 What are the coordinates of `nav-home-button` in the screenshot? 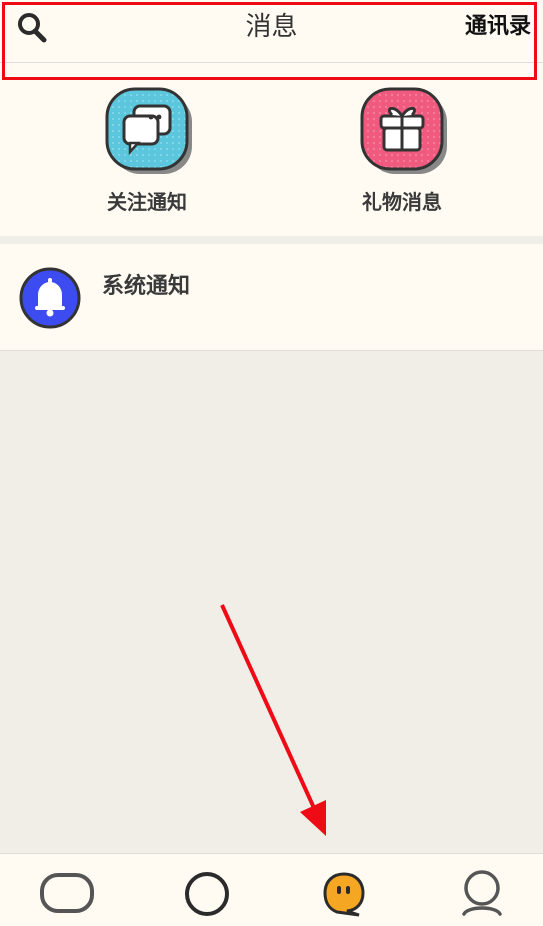 It's located at (67, 893).